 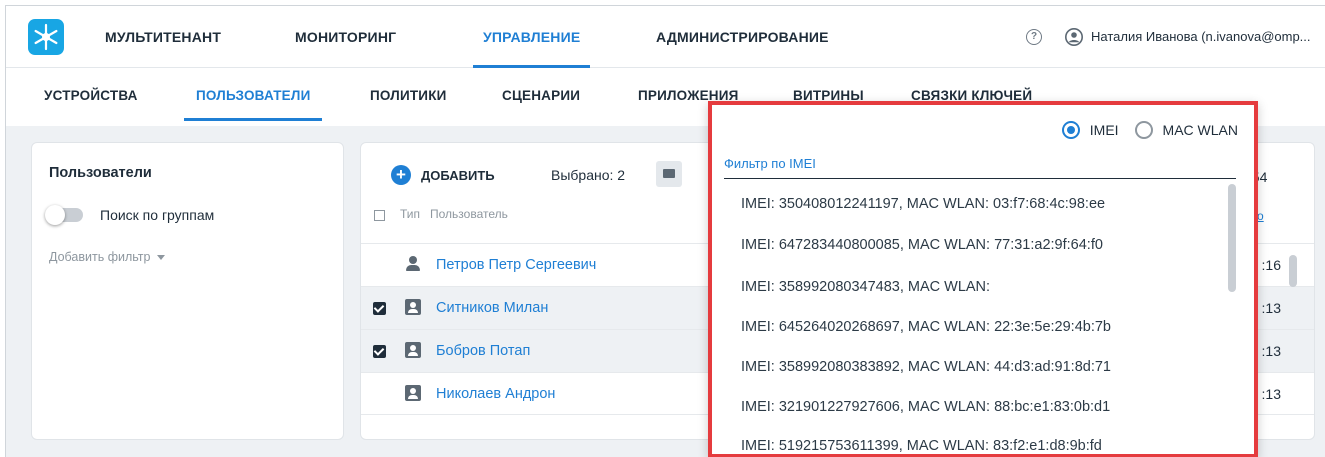 What do you see at coordinates (1070, 130) in the screenshot?
I see `radio-imei` at bounding box center [1070, 130].